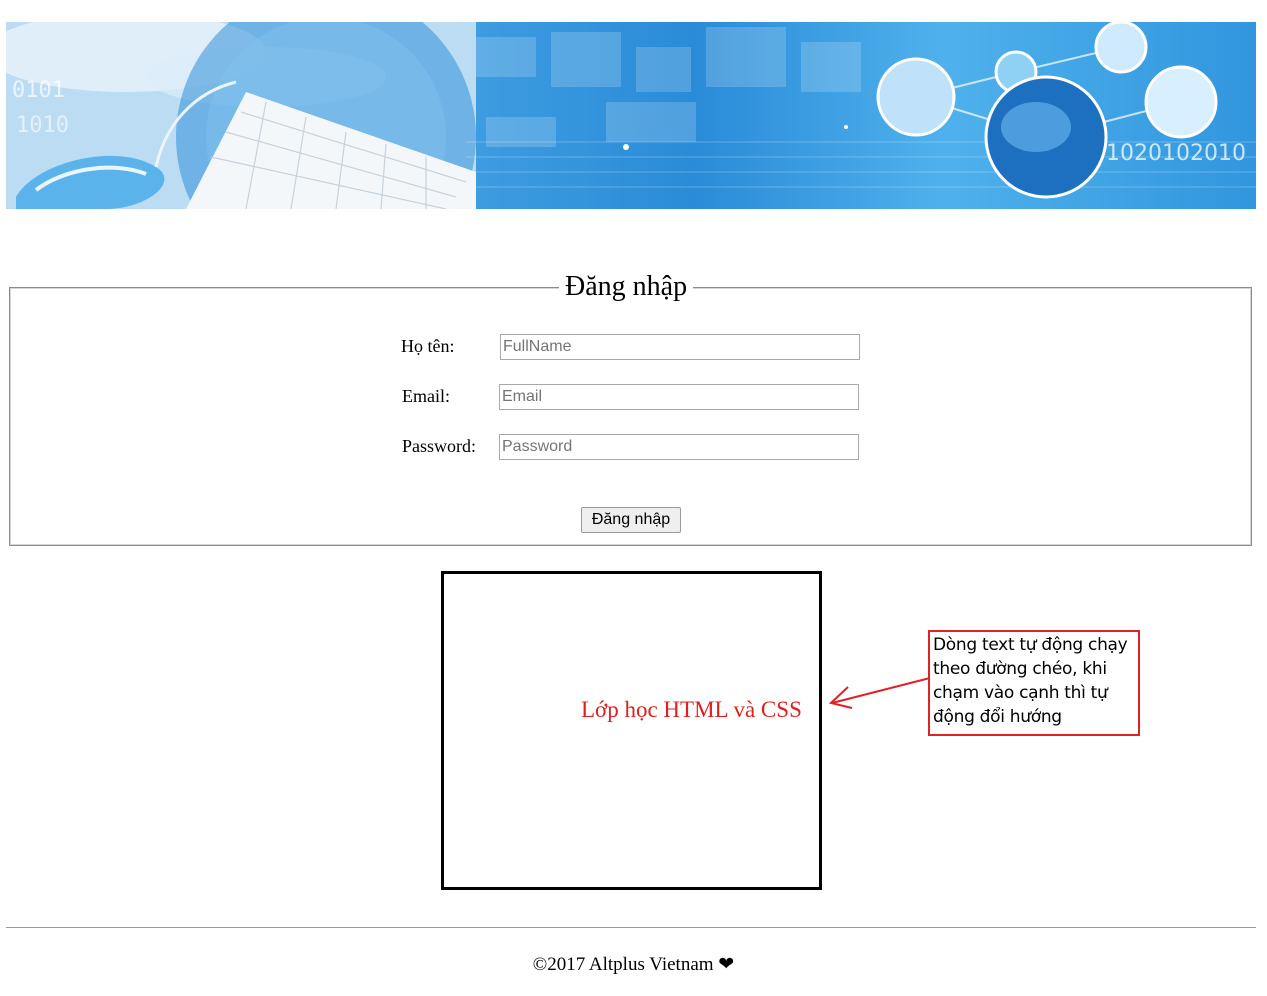 Image resolution: width=1267 pixels, height=996 pixels. I want to click on footer-divider, so click(631, 927).